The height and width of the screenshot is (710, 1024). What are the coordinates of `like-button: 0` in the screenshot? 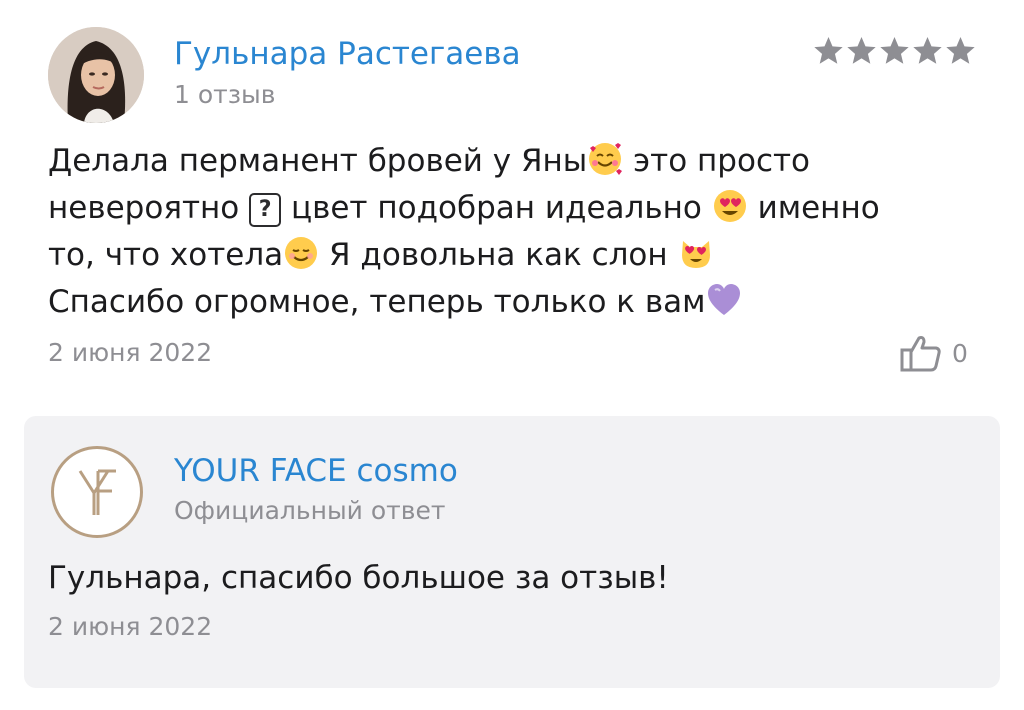 It's located at (934, 353).